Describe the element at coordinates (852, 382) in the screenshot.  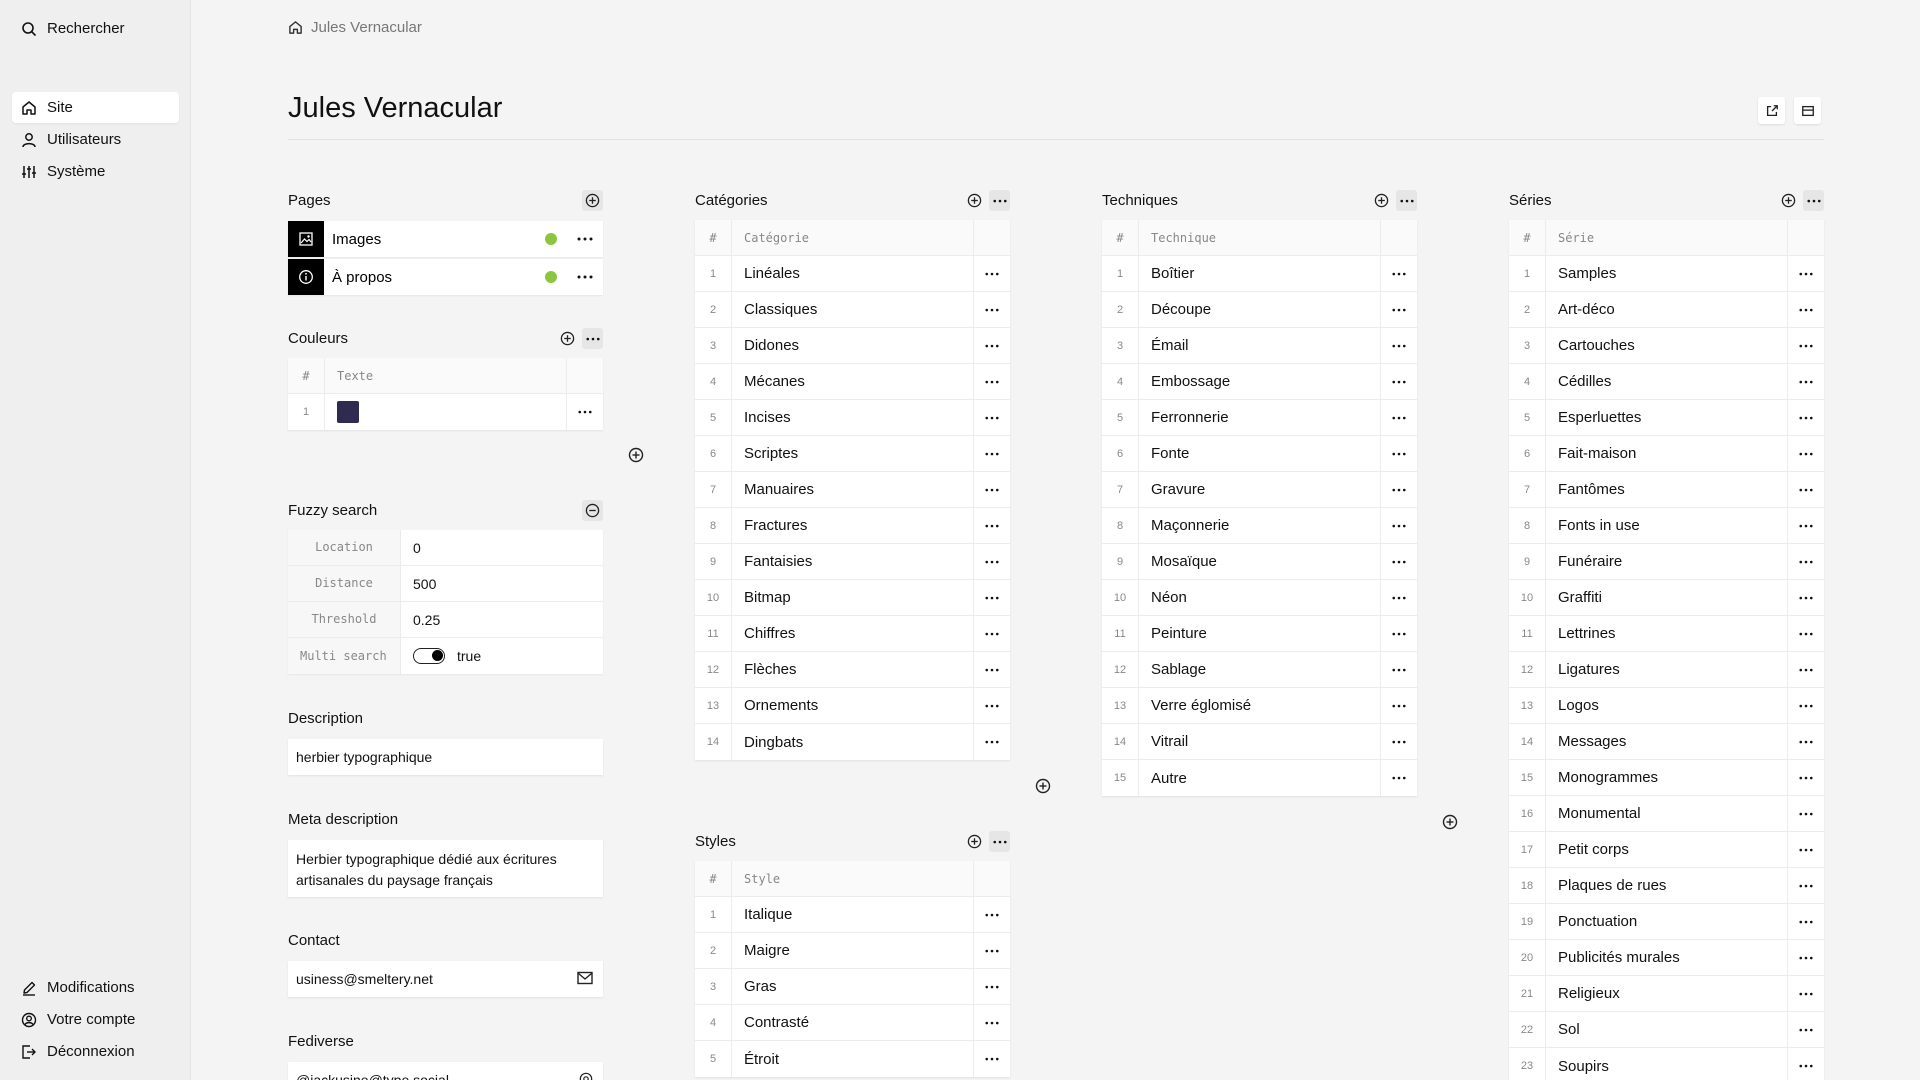
I see `table-row: 4 Mécanes` at that location.